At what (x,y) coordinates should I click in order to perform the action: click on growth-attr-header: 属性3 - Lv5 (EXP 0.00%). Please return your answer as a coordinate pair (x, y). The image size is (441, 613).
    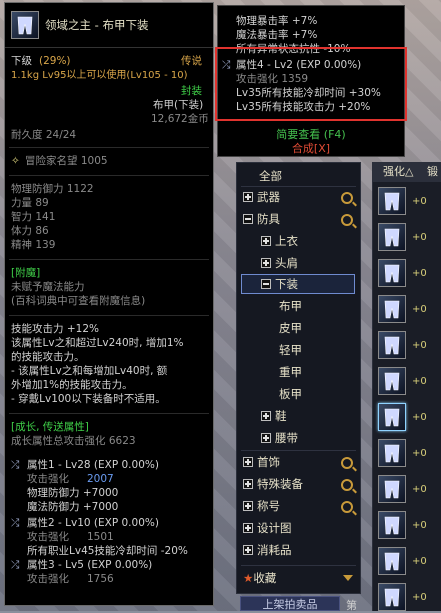
    Looking at the image, I should click on (90, 565).